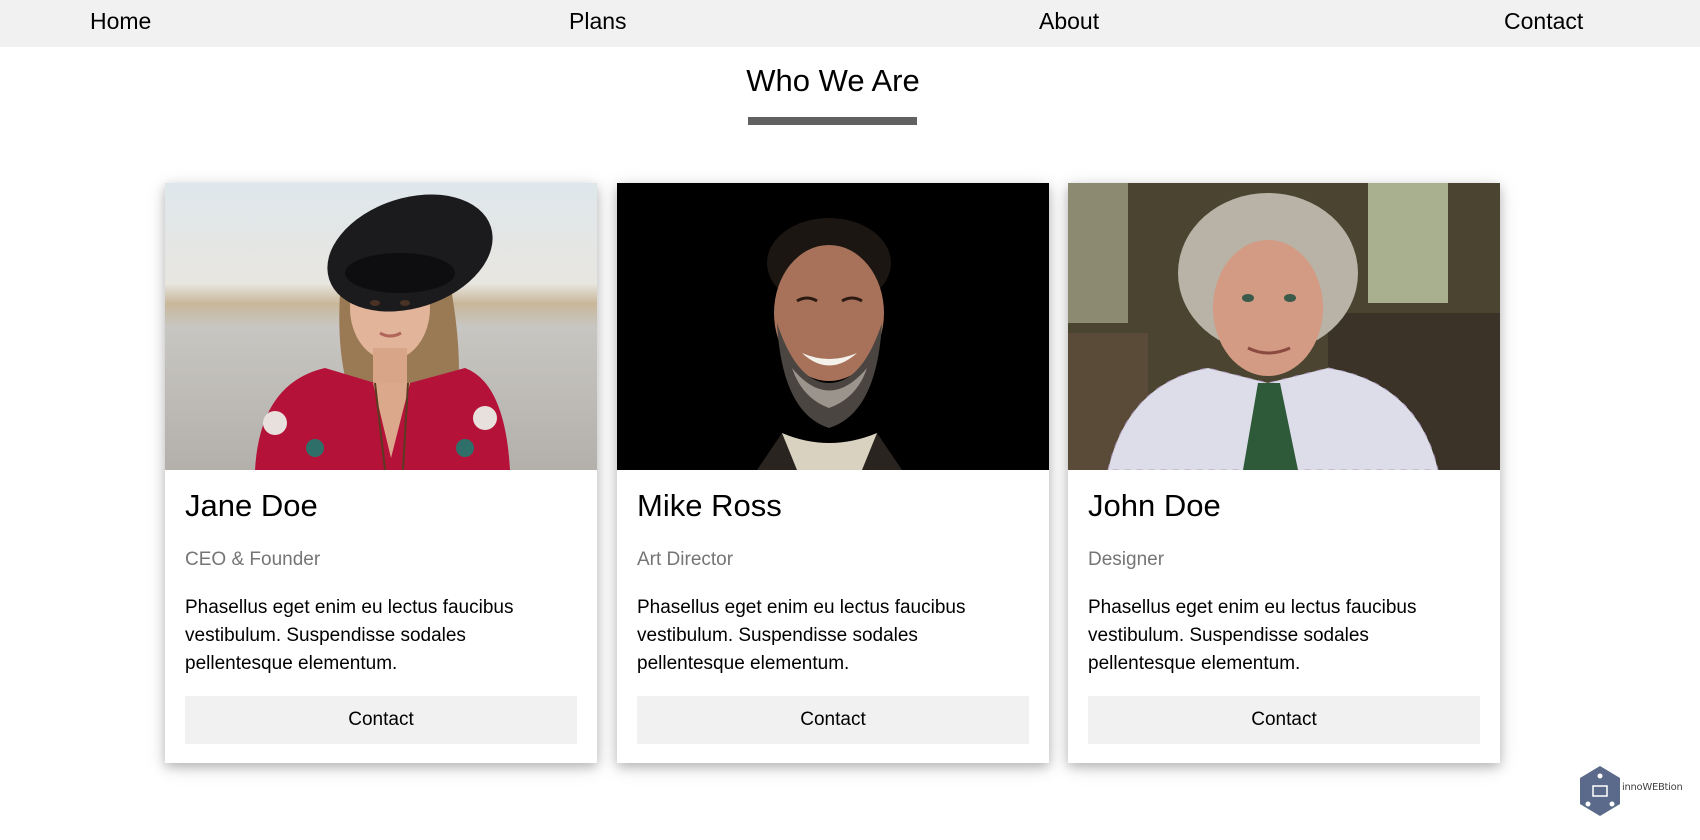 Image resolution: width=1700 pixels, height=840 pixels. What do you see at coordinates (850, 23) in the screenshot?
I see `top-navbar: Home Plans About Contact` at bounding box center [850, 23].